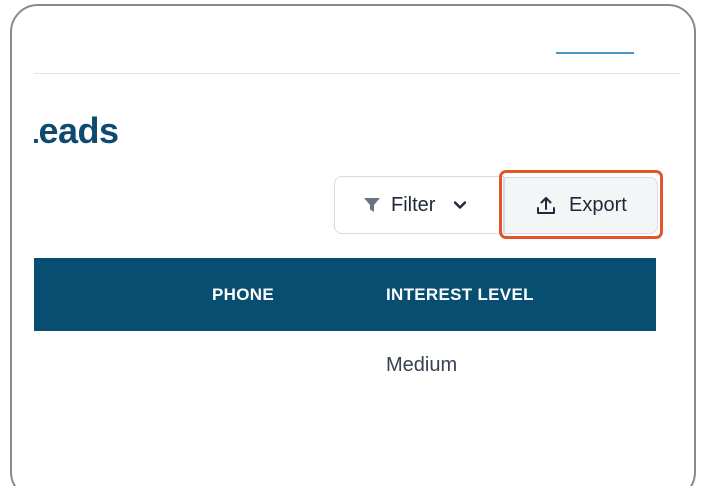 The image size is (704, 486). Describe the element at coordinates (595, 53) in the screenshot. I see `active-tab-underline` at that location.